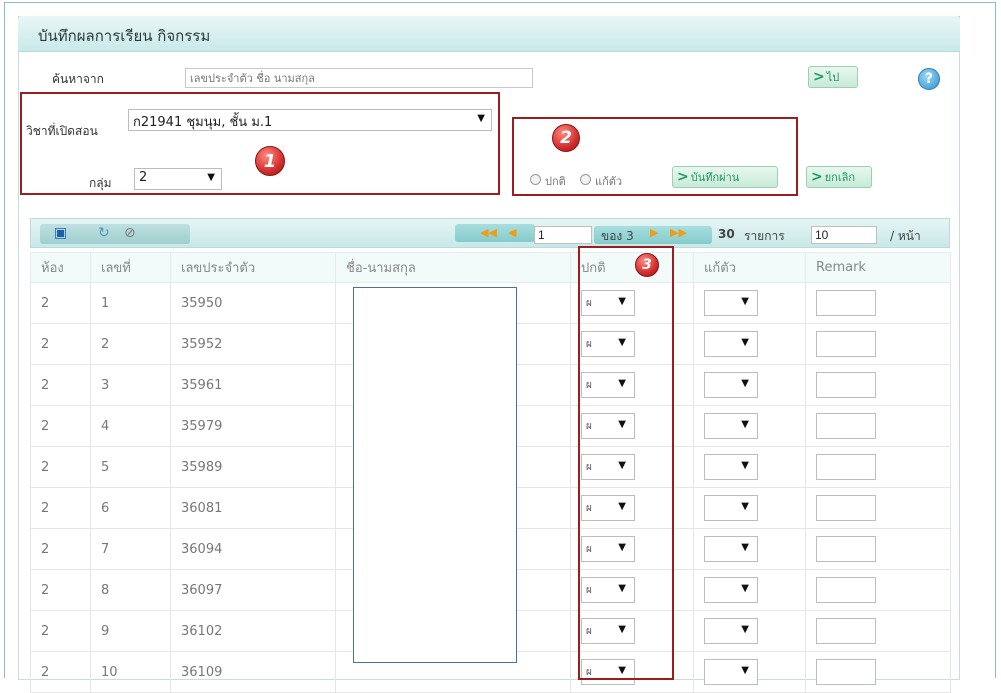 This screenshot has height=693, width=1001. Describe the element at coordinates (585, 179) in the screenshot. I see `fix-radio` at that location.